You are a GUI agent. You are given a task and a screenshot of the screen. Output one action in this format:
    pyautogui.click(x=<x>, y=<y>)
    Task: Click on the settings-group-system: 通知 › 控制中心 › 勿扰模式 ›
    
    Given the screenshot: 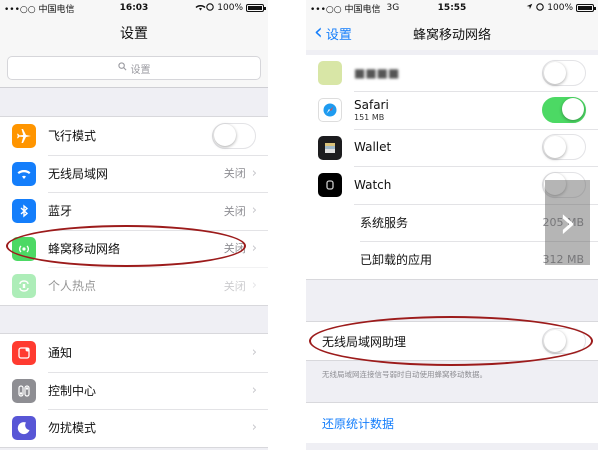 What is the action you would take?
    pyautogui.click(x=134, y=390)
    